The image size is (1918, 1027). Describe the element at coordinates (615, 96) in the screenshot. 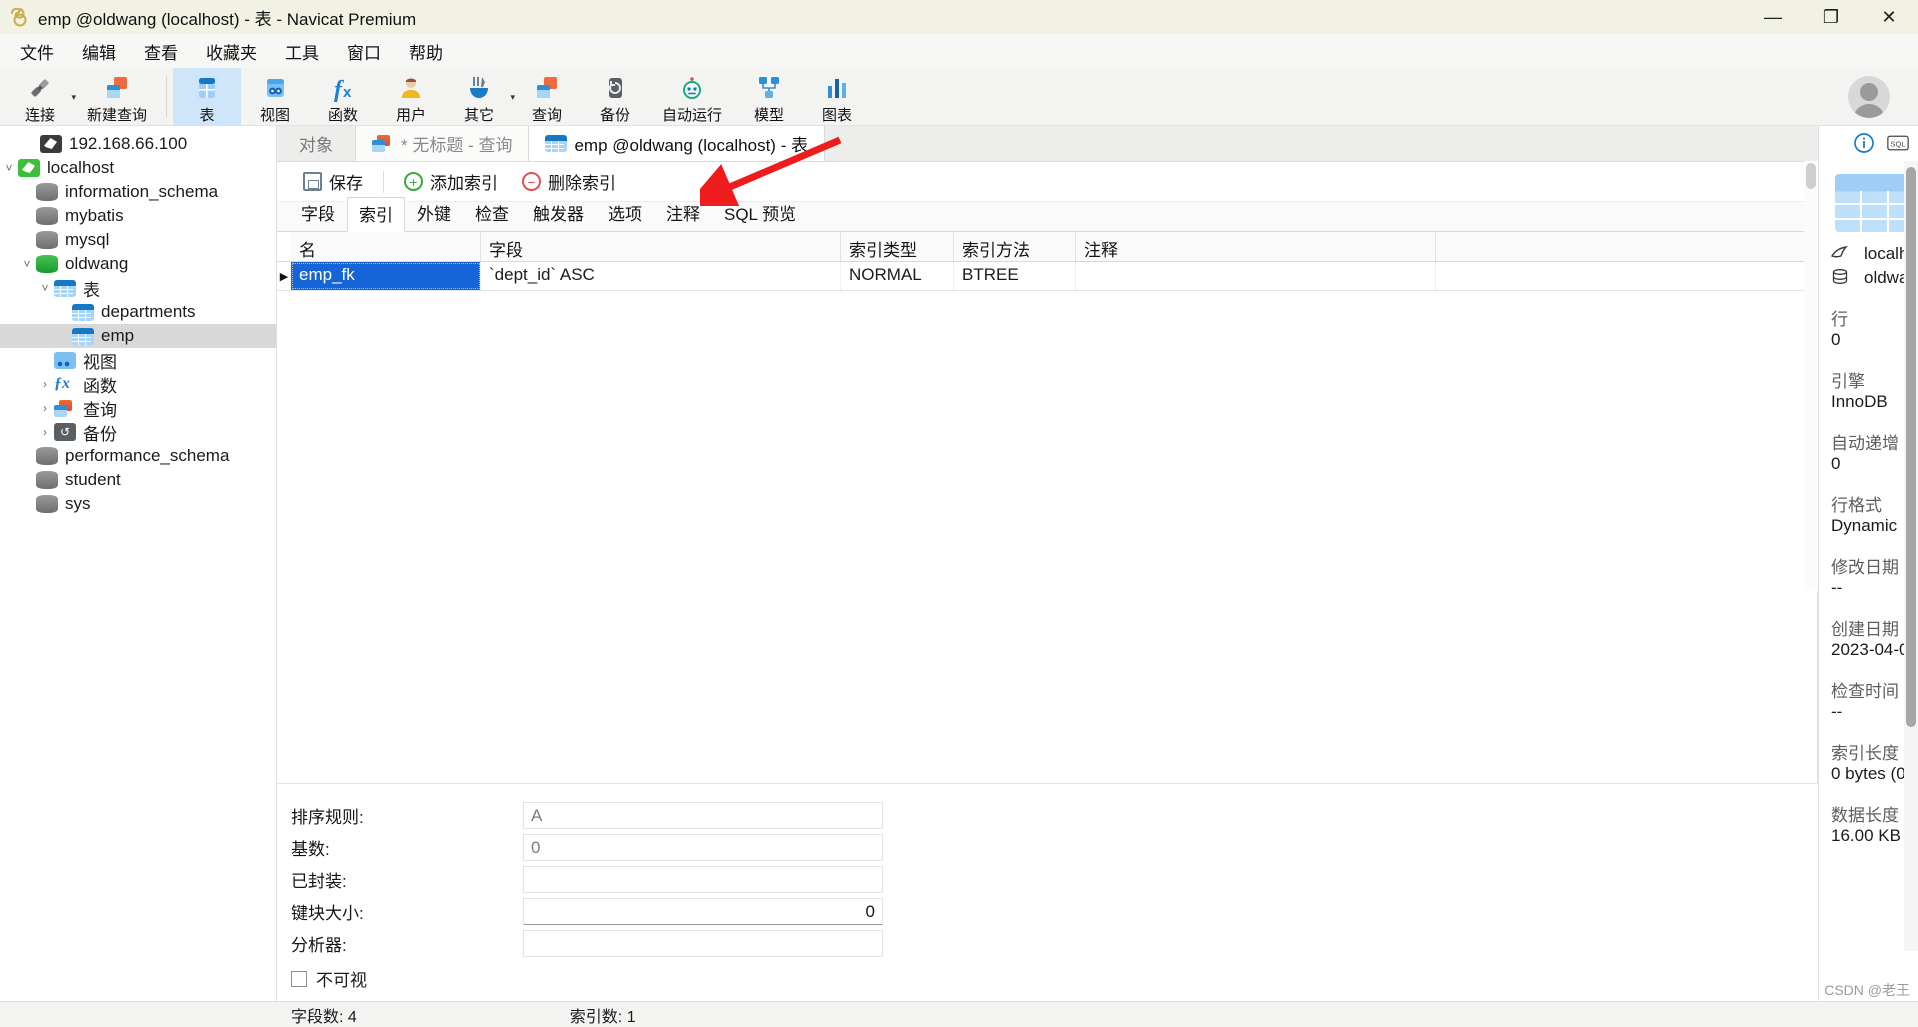

I see `toolbar-backup: 备份` at that location.